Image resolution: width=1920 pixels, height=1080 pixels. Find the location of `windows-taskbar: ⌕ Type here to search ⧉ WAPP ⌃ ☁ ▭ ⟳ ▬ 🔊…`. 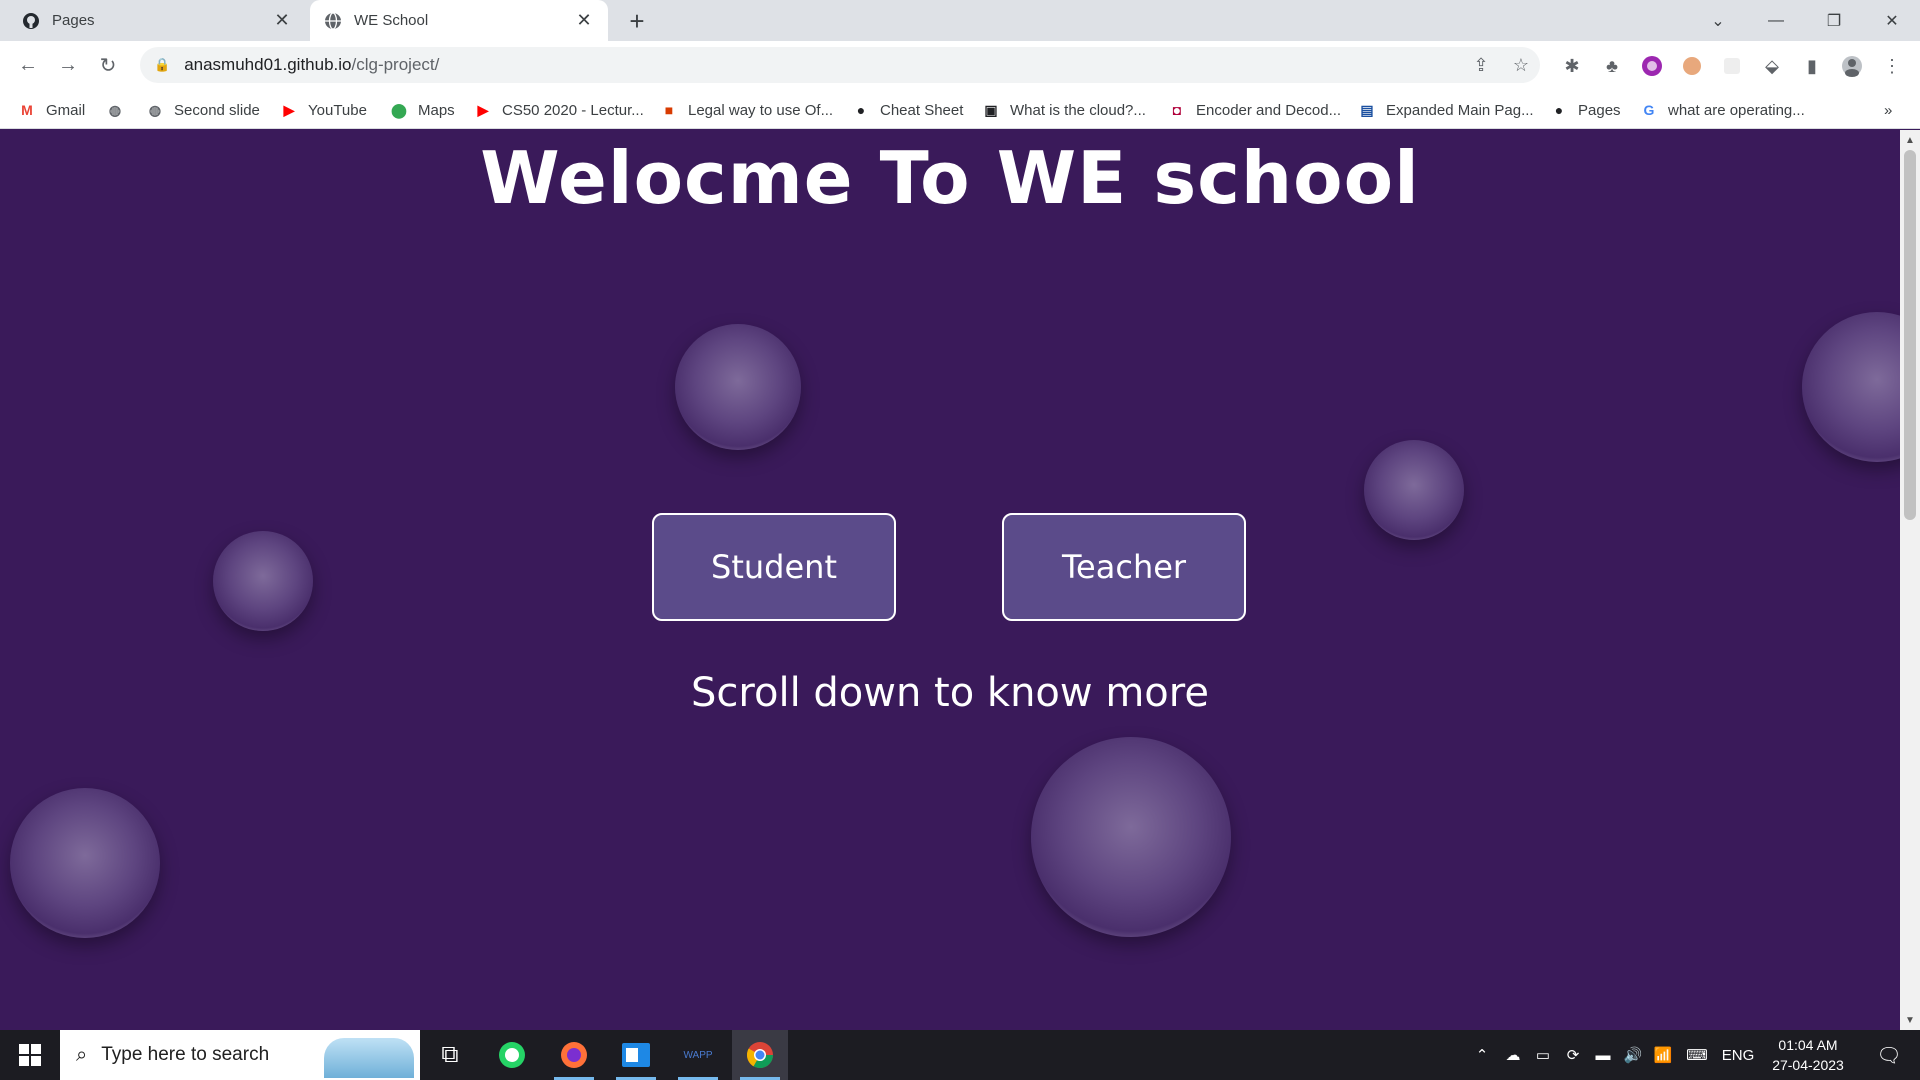

windows-taskbar: ⌕ Type here to search ⧉ WAPP ⌃ ☁ ▭ ⟳ ▬ 🔊… is located at coordinates (960, 1055).